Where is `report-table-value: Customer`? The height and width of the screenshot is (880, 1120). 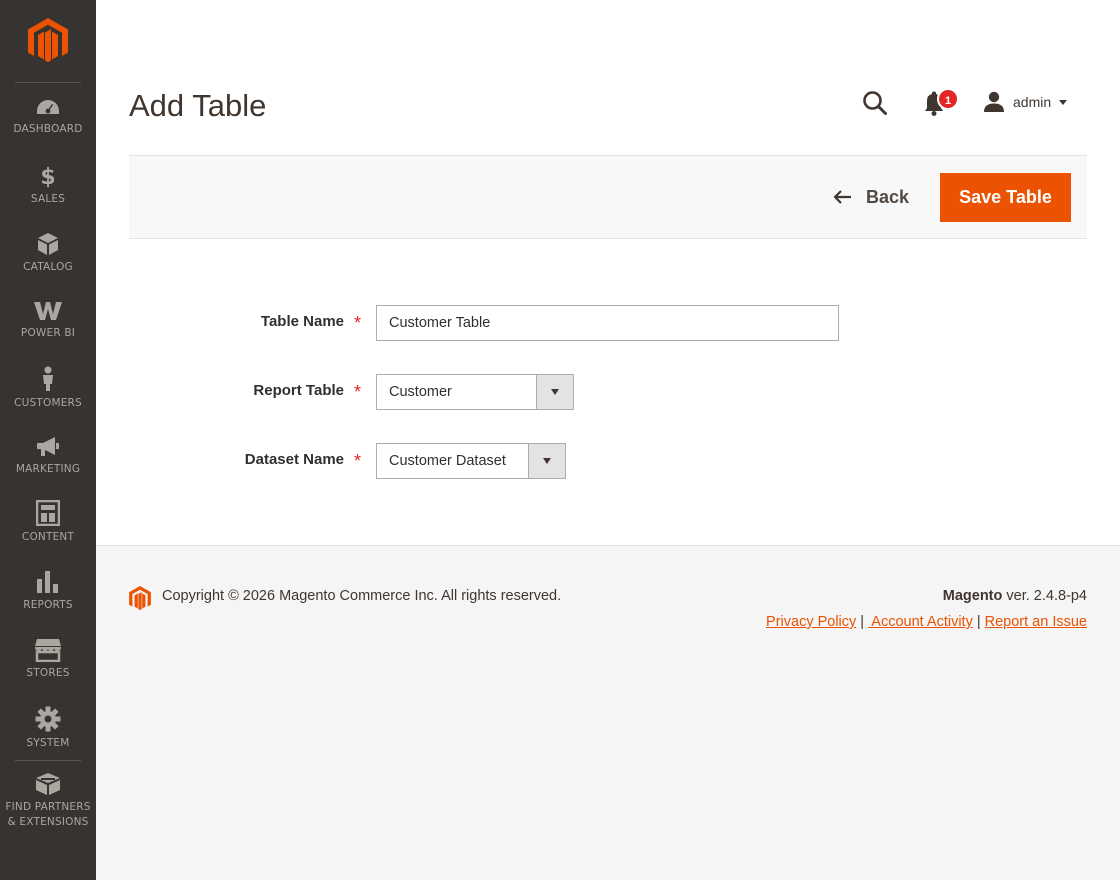 report-table-value: Customer is located at coordinates (420, 392).